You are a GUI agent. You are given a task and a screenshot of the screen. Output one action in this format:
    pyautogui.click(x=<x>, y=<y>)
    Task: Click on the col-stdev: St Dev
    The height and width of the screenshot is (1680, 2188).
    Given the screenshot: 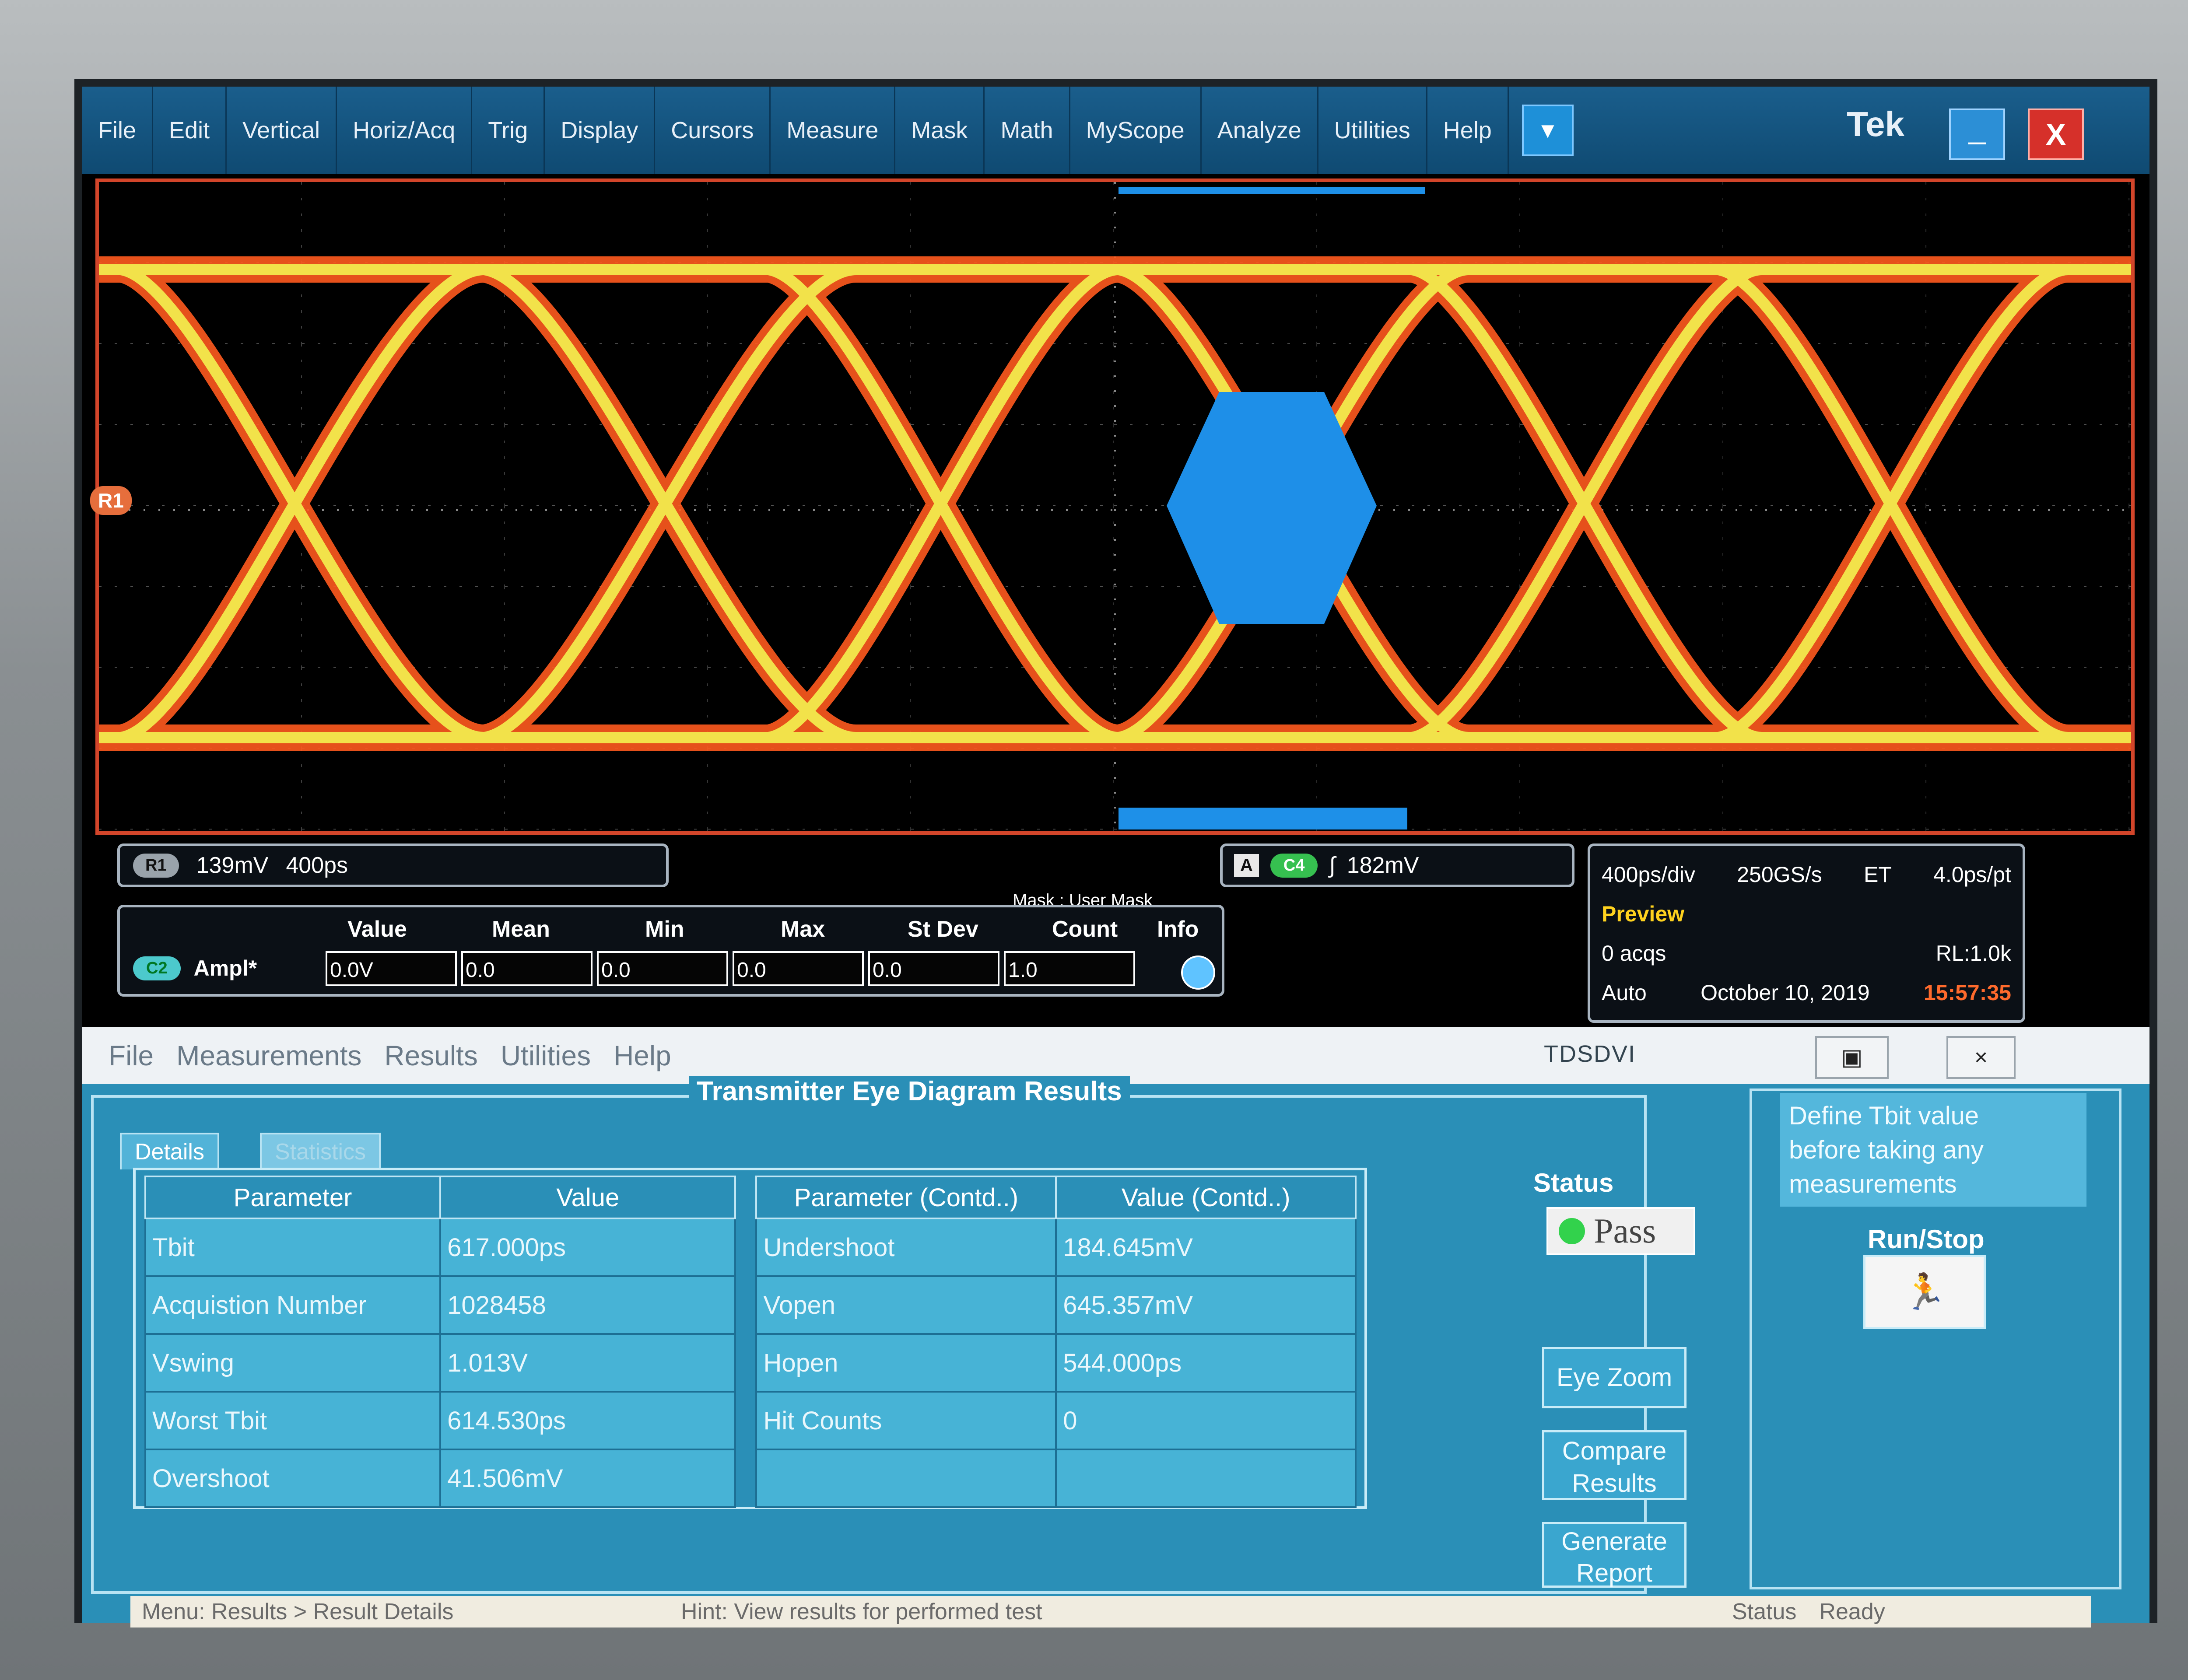 What is the action you would take?
    pyautogui.click(x=943, y=929)
    